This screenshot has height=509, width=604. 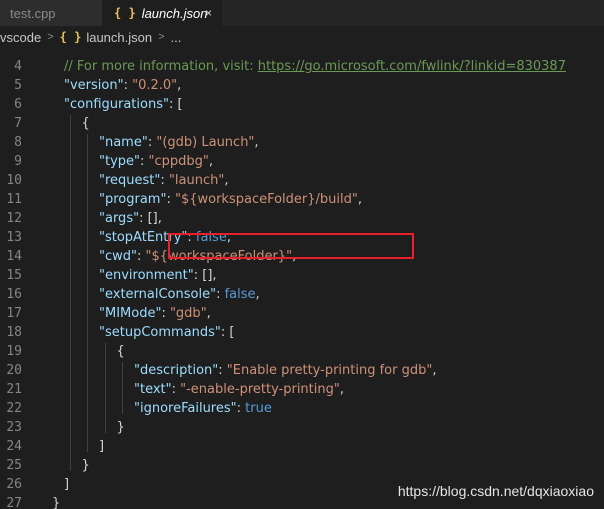 I want to click on line-number: 15, so click(x=14, y=275).